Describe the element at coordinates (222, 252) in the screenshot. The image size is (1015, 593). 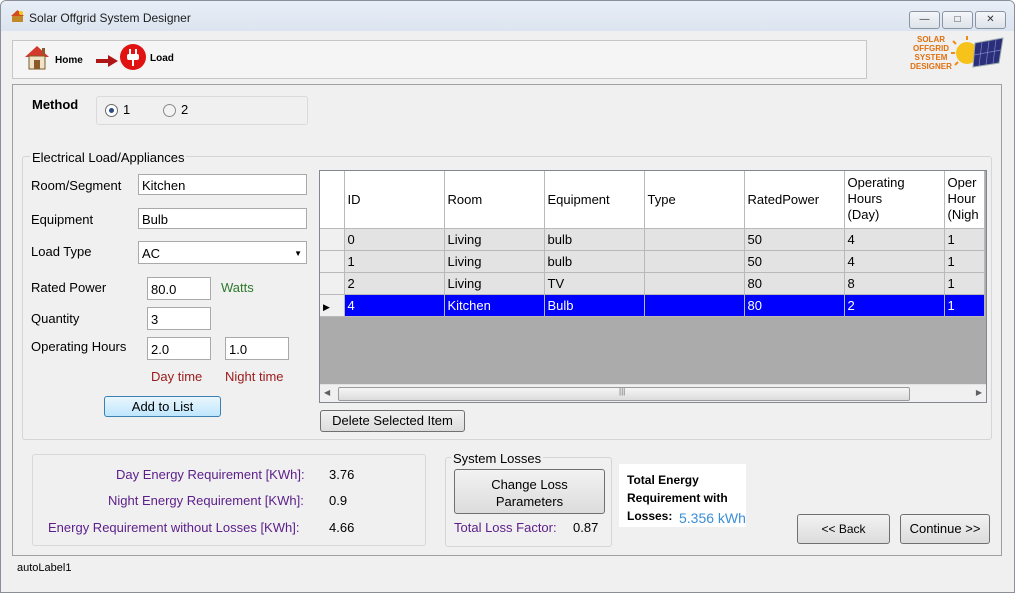
I see `load-type-select: AC ▼` at that location.